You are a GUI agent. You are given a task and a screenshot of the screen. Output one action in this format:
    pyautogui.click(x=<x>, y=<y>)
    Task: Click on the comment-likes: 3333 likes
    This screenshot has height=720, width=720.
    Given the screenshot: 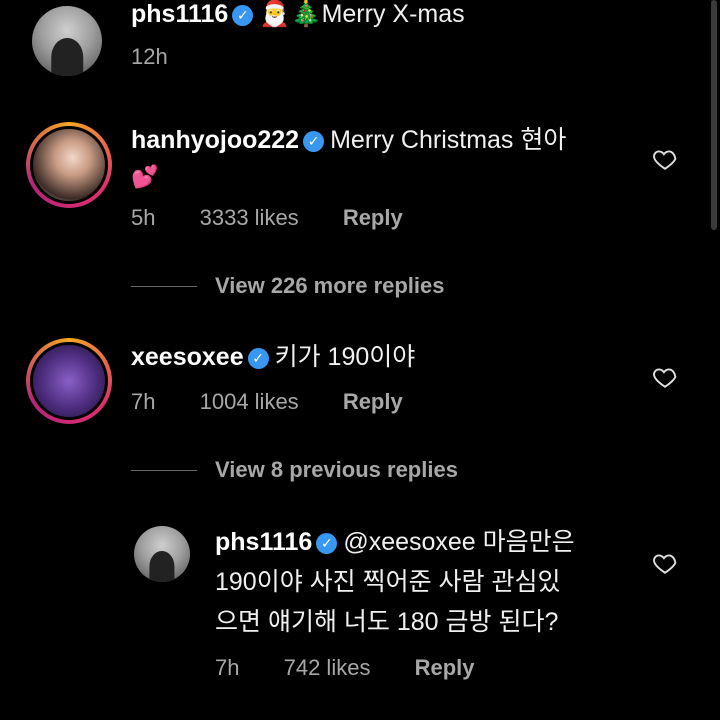 What is the action you would take?
    pyautogui.click(x=249, y=217)
    